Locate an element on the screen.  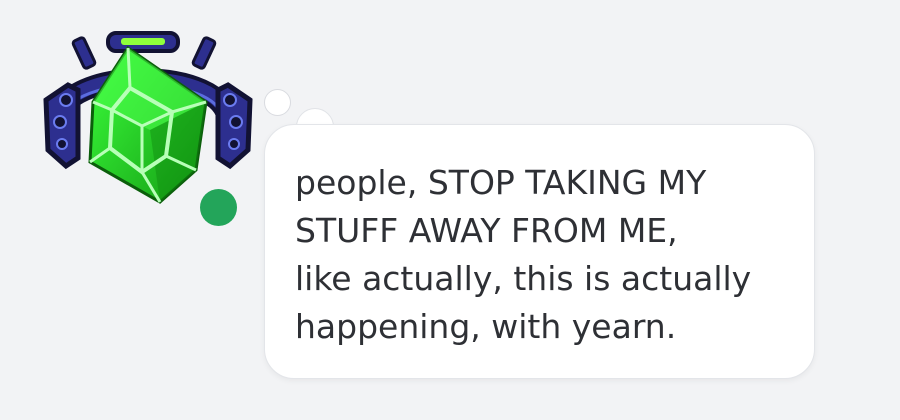
online-status-indicator is located at coordinates (218, 207).